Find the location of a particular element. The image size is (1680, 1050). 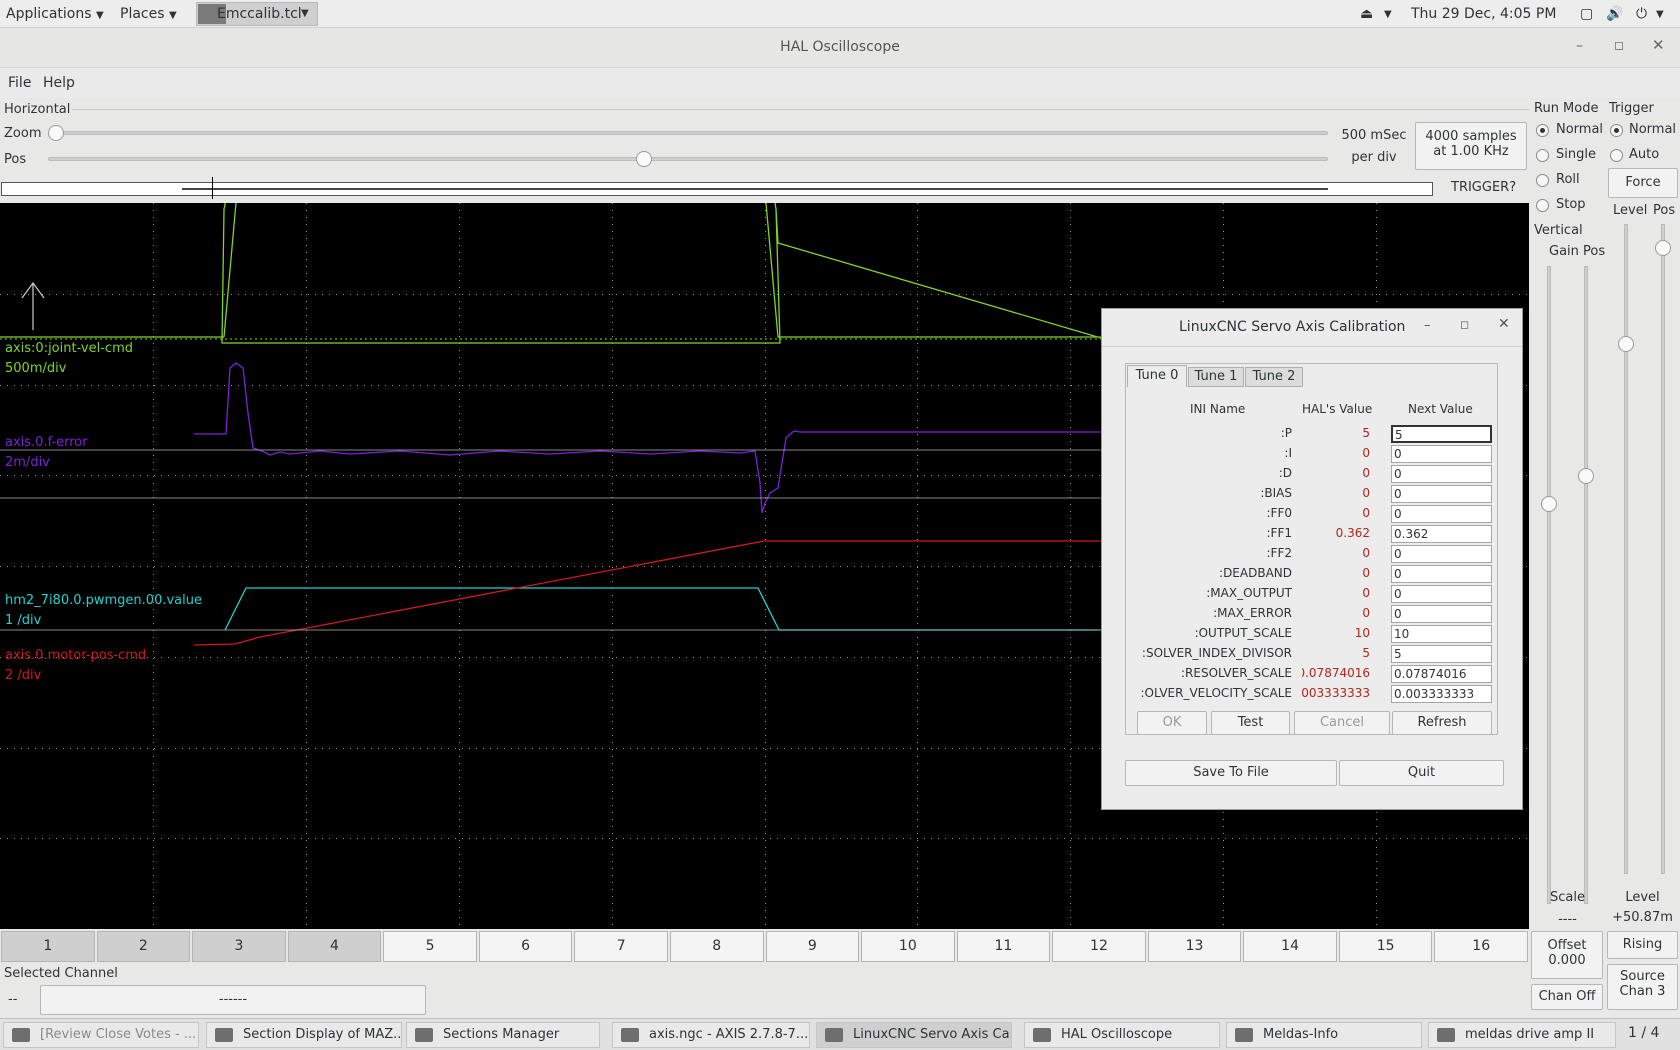

cancel-button: Cancel is located at coordinates (1342, 723).